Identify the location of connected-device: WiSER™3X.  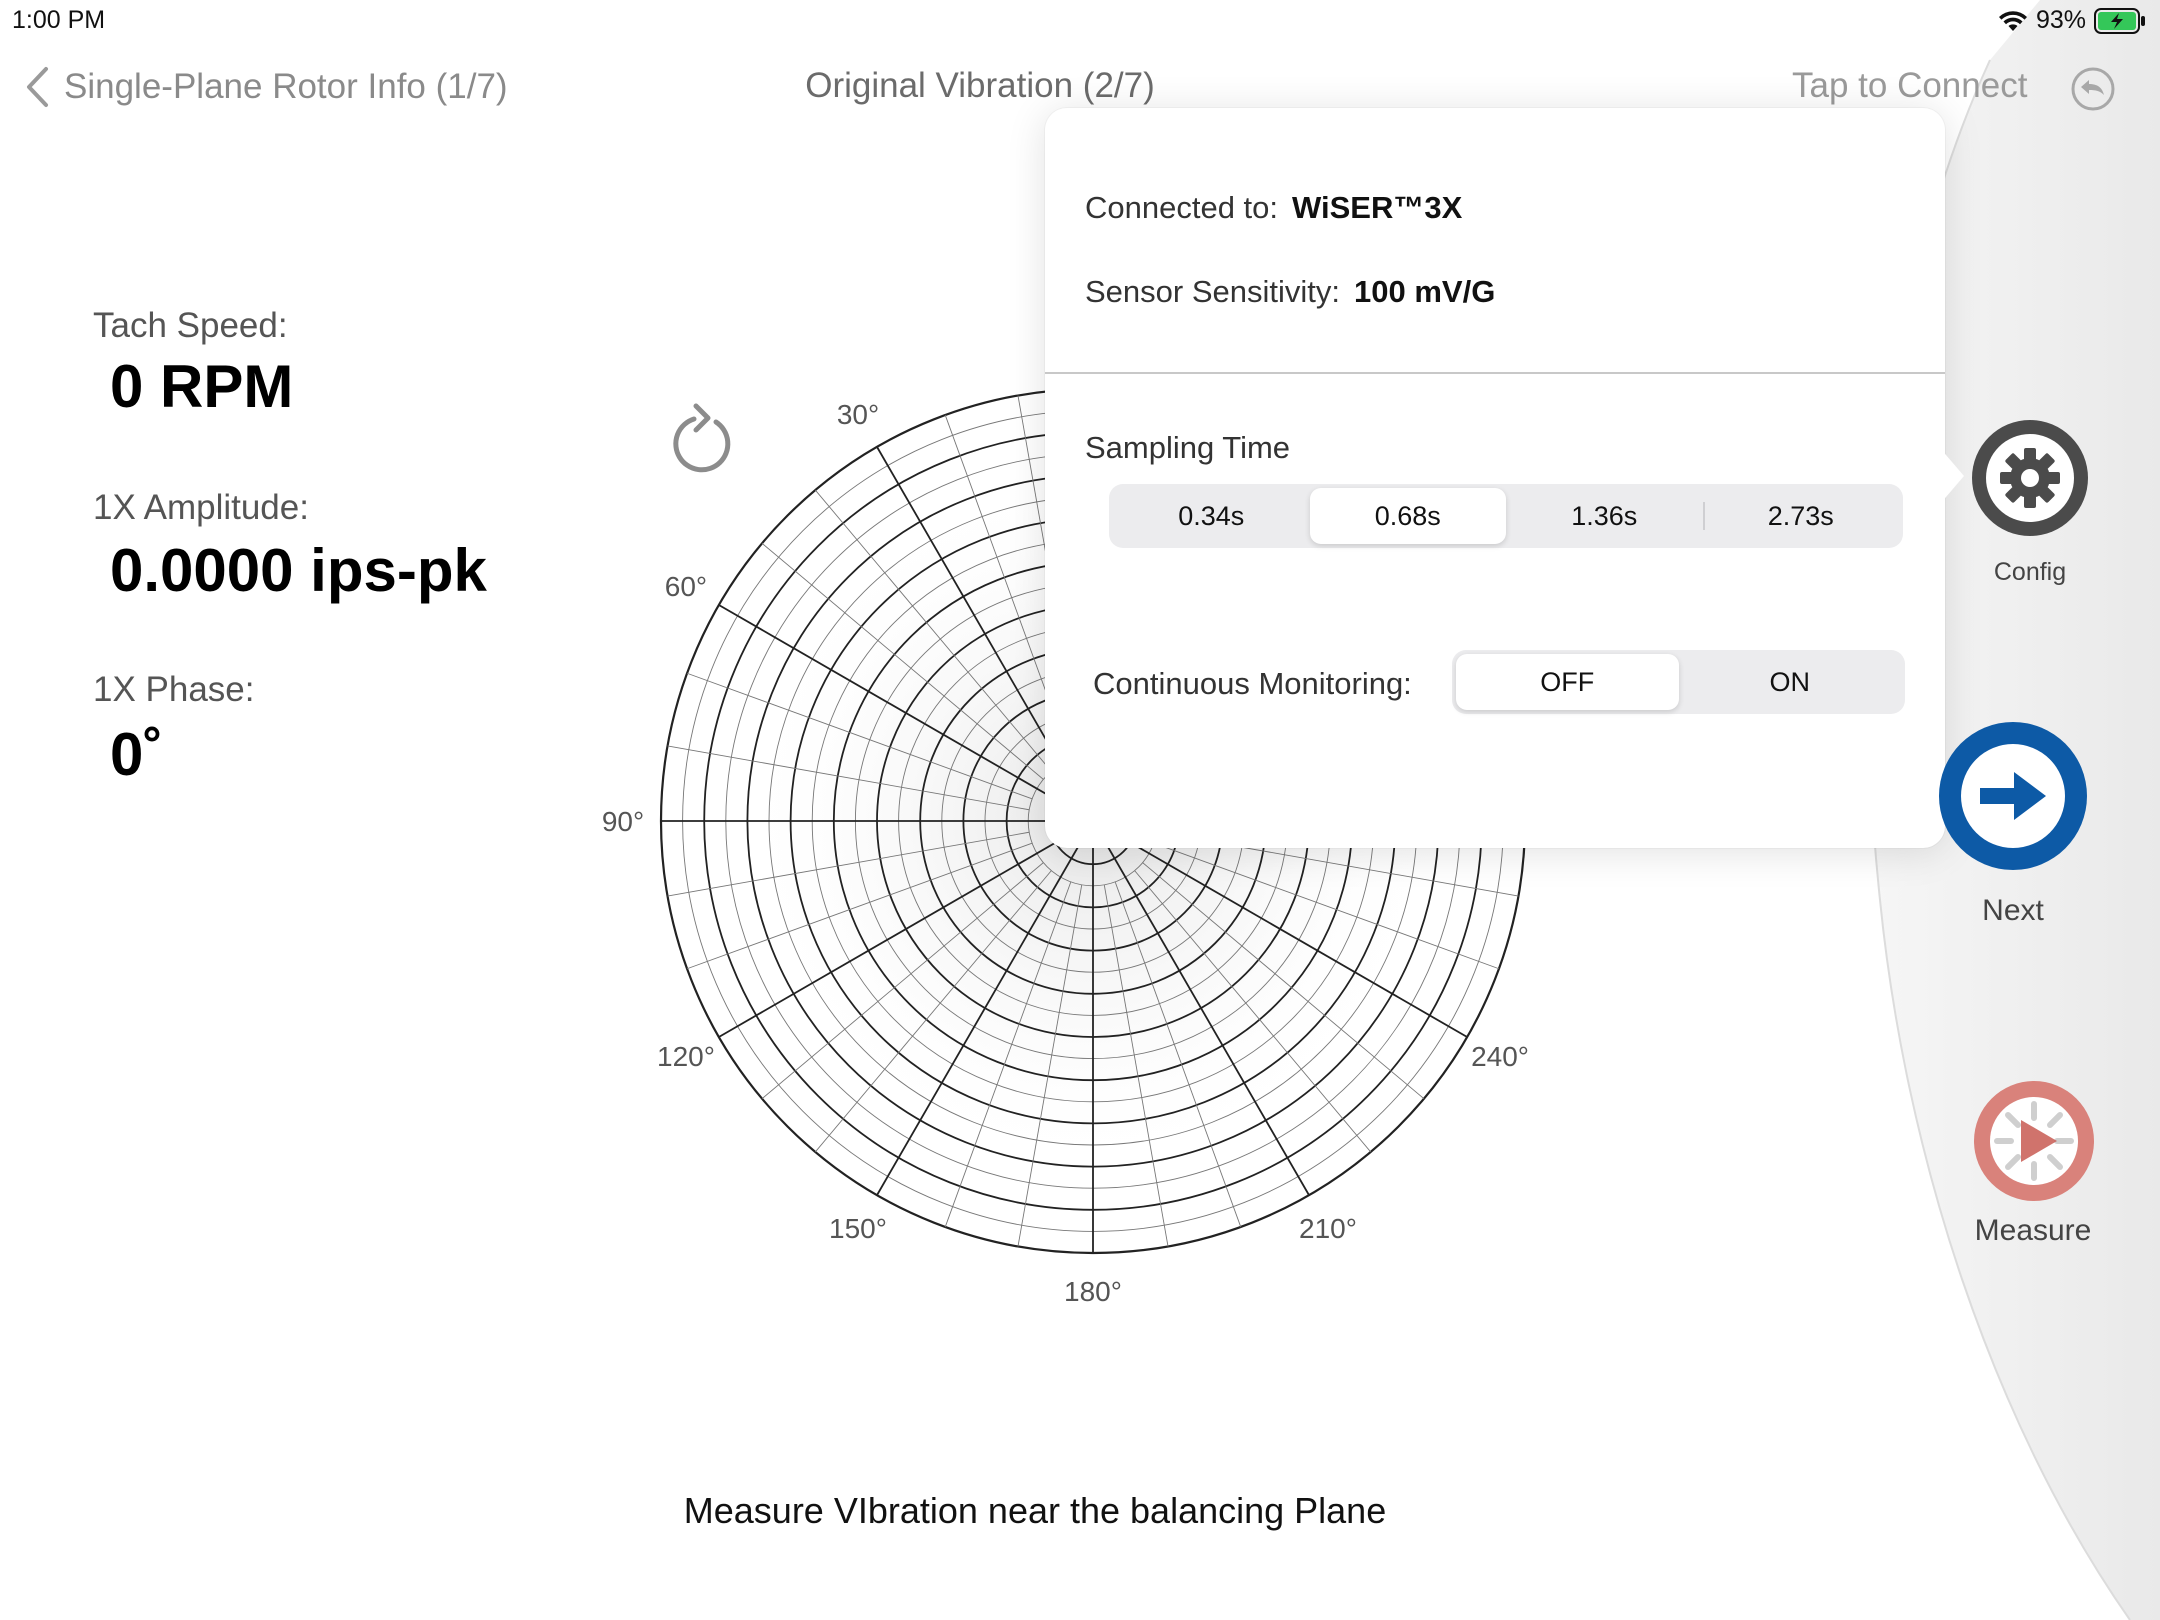
(1377, 207).